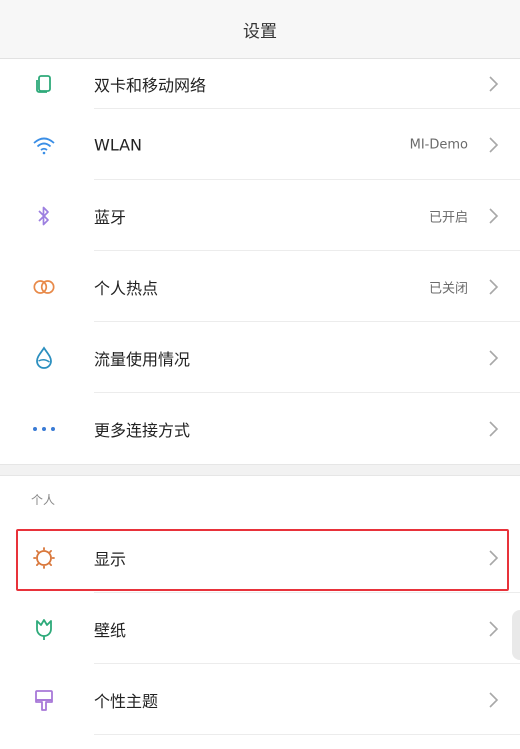  Describe the element at coordinates (260, 144) in the screenshot. I see `sidebar-item-wlan: WLAN MI-Demo` at that location.